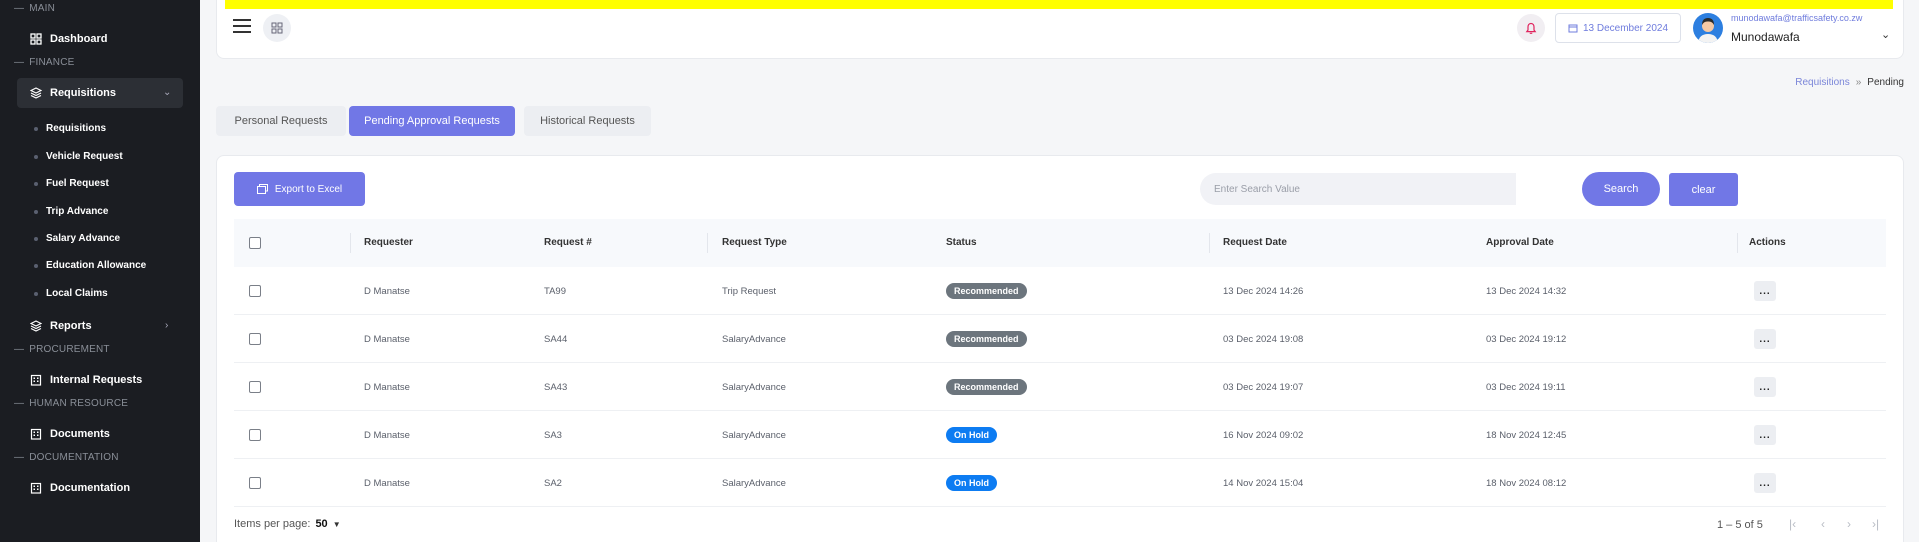 The image size is (1919, 542). Describe the element at coordinates (754, 242) in the screenshot. I see `column-request-type: Request Type` at that location.